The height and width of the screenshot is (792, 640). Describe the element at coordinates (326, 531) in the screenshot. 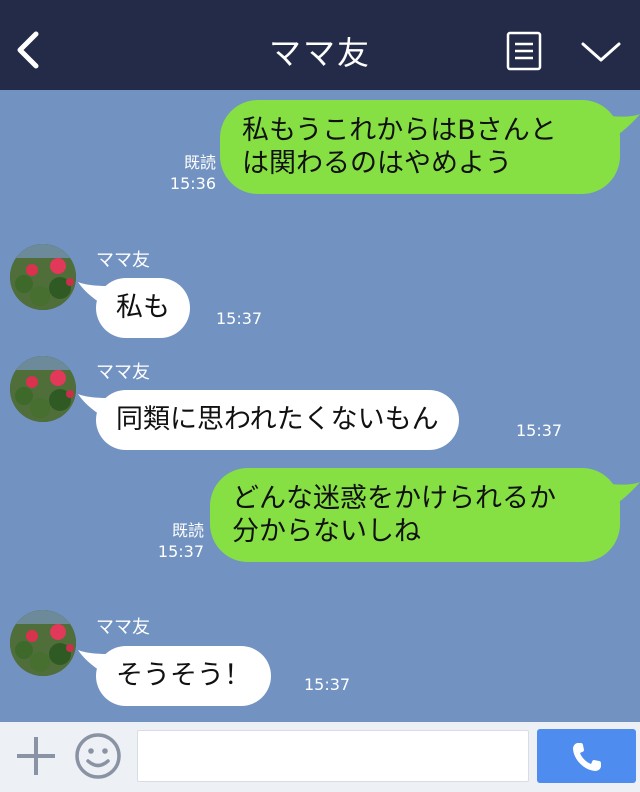

I see `message-line: 分からないしね` at that location.